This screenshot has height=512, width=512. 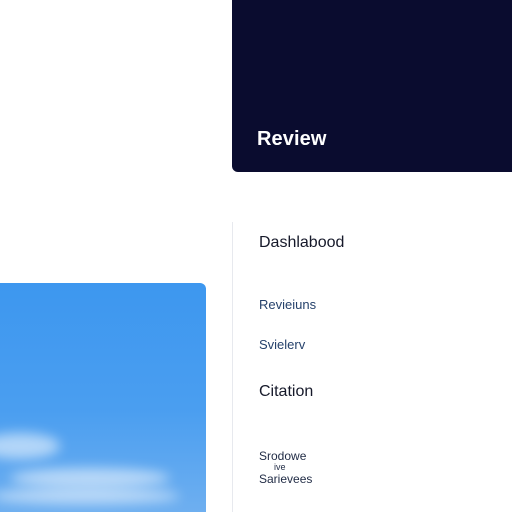 I want to click on nav-footer: Srodowe ive Sarievees, so click(x=286, y=468).